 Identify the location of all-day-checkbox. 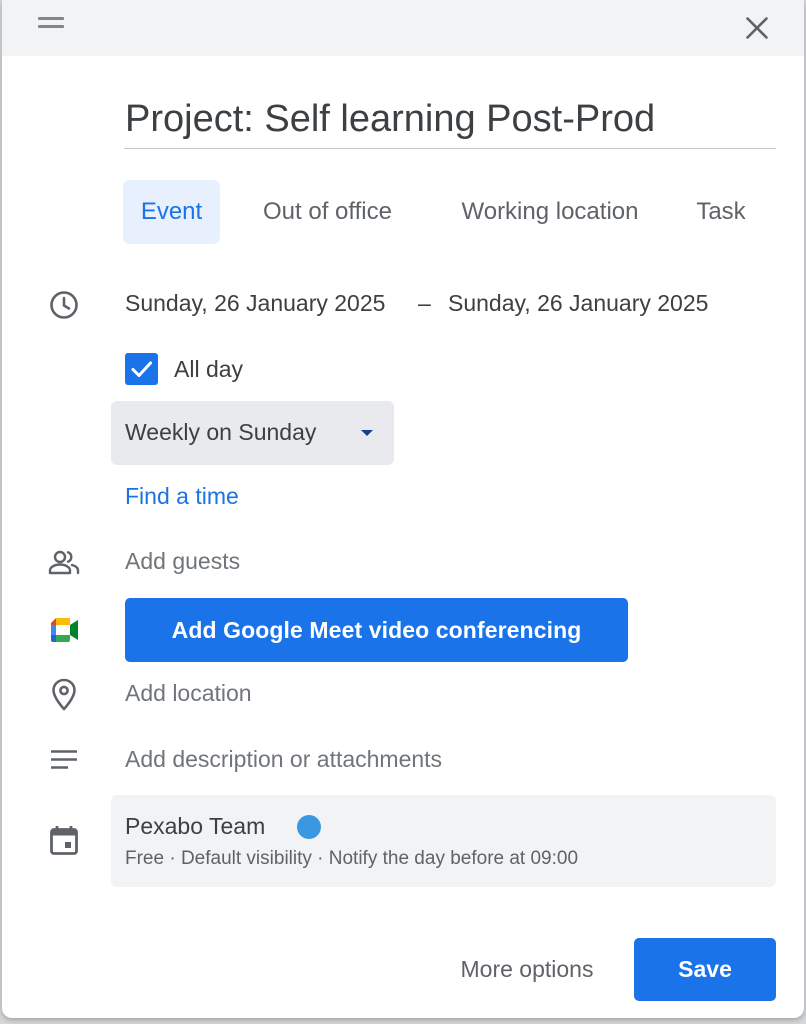
(141, 369).